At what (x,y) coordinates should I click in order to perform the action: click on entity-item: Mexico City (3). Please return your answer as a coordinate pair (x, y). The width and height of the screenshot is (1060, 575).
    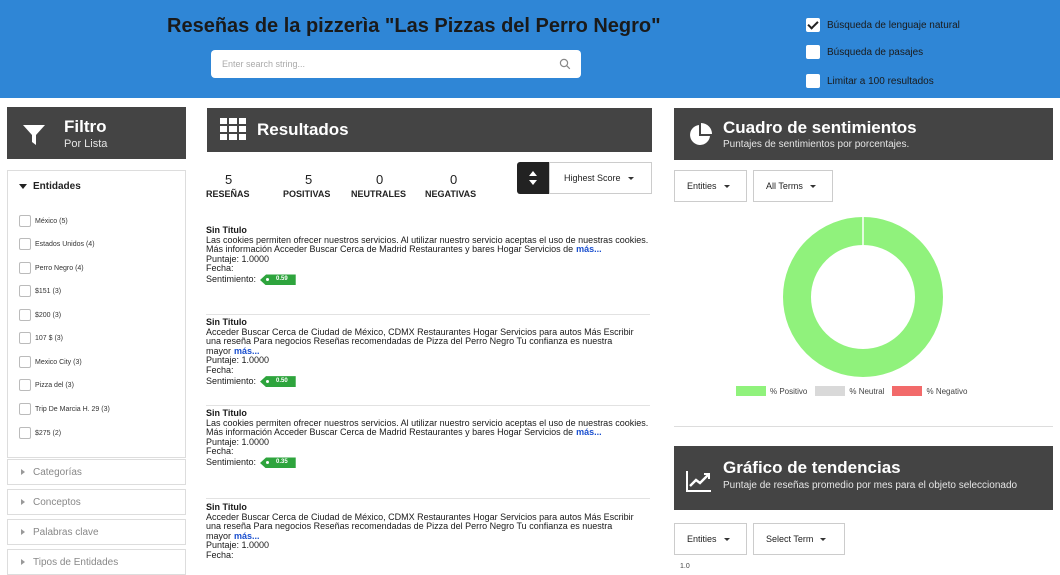
    Looking at the image, I should click on (50, 362).